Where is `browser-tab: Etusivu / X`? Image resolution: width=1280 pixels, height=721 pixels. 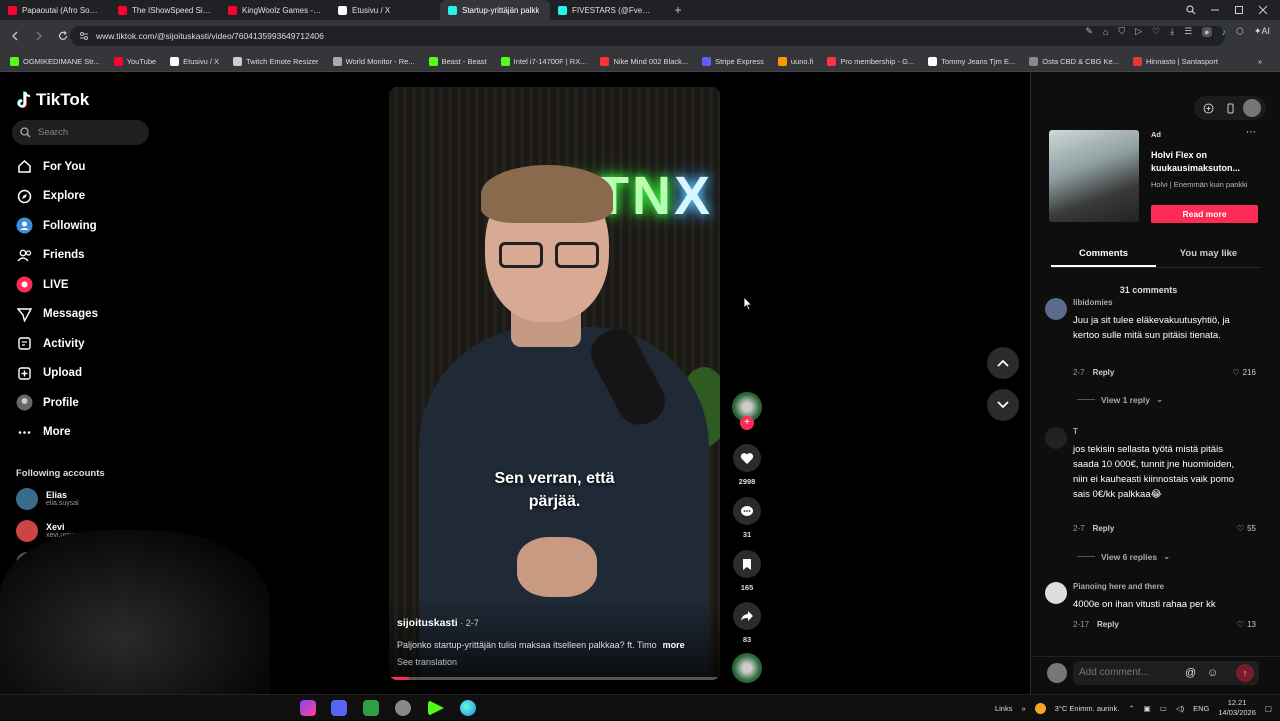
browser-tab: Etusivu / X is located at coordinates (385, 10).